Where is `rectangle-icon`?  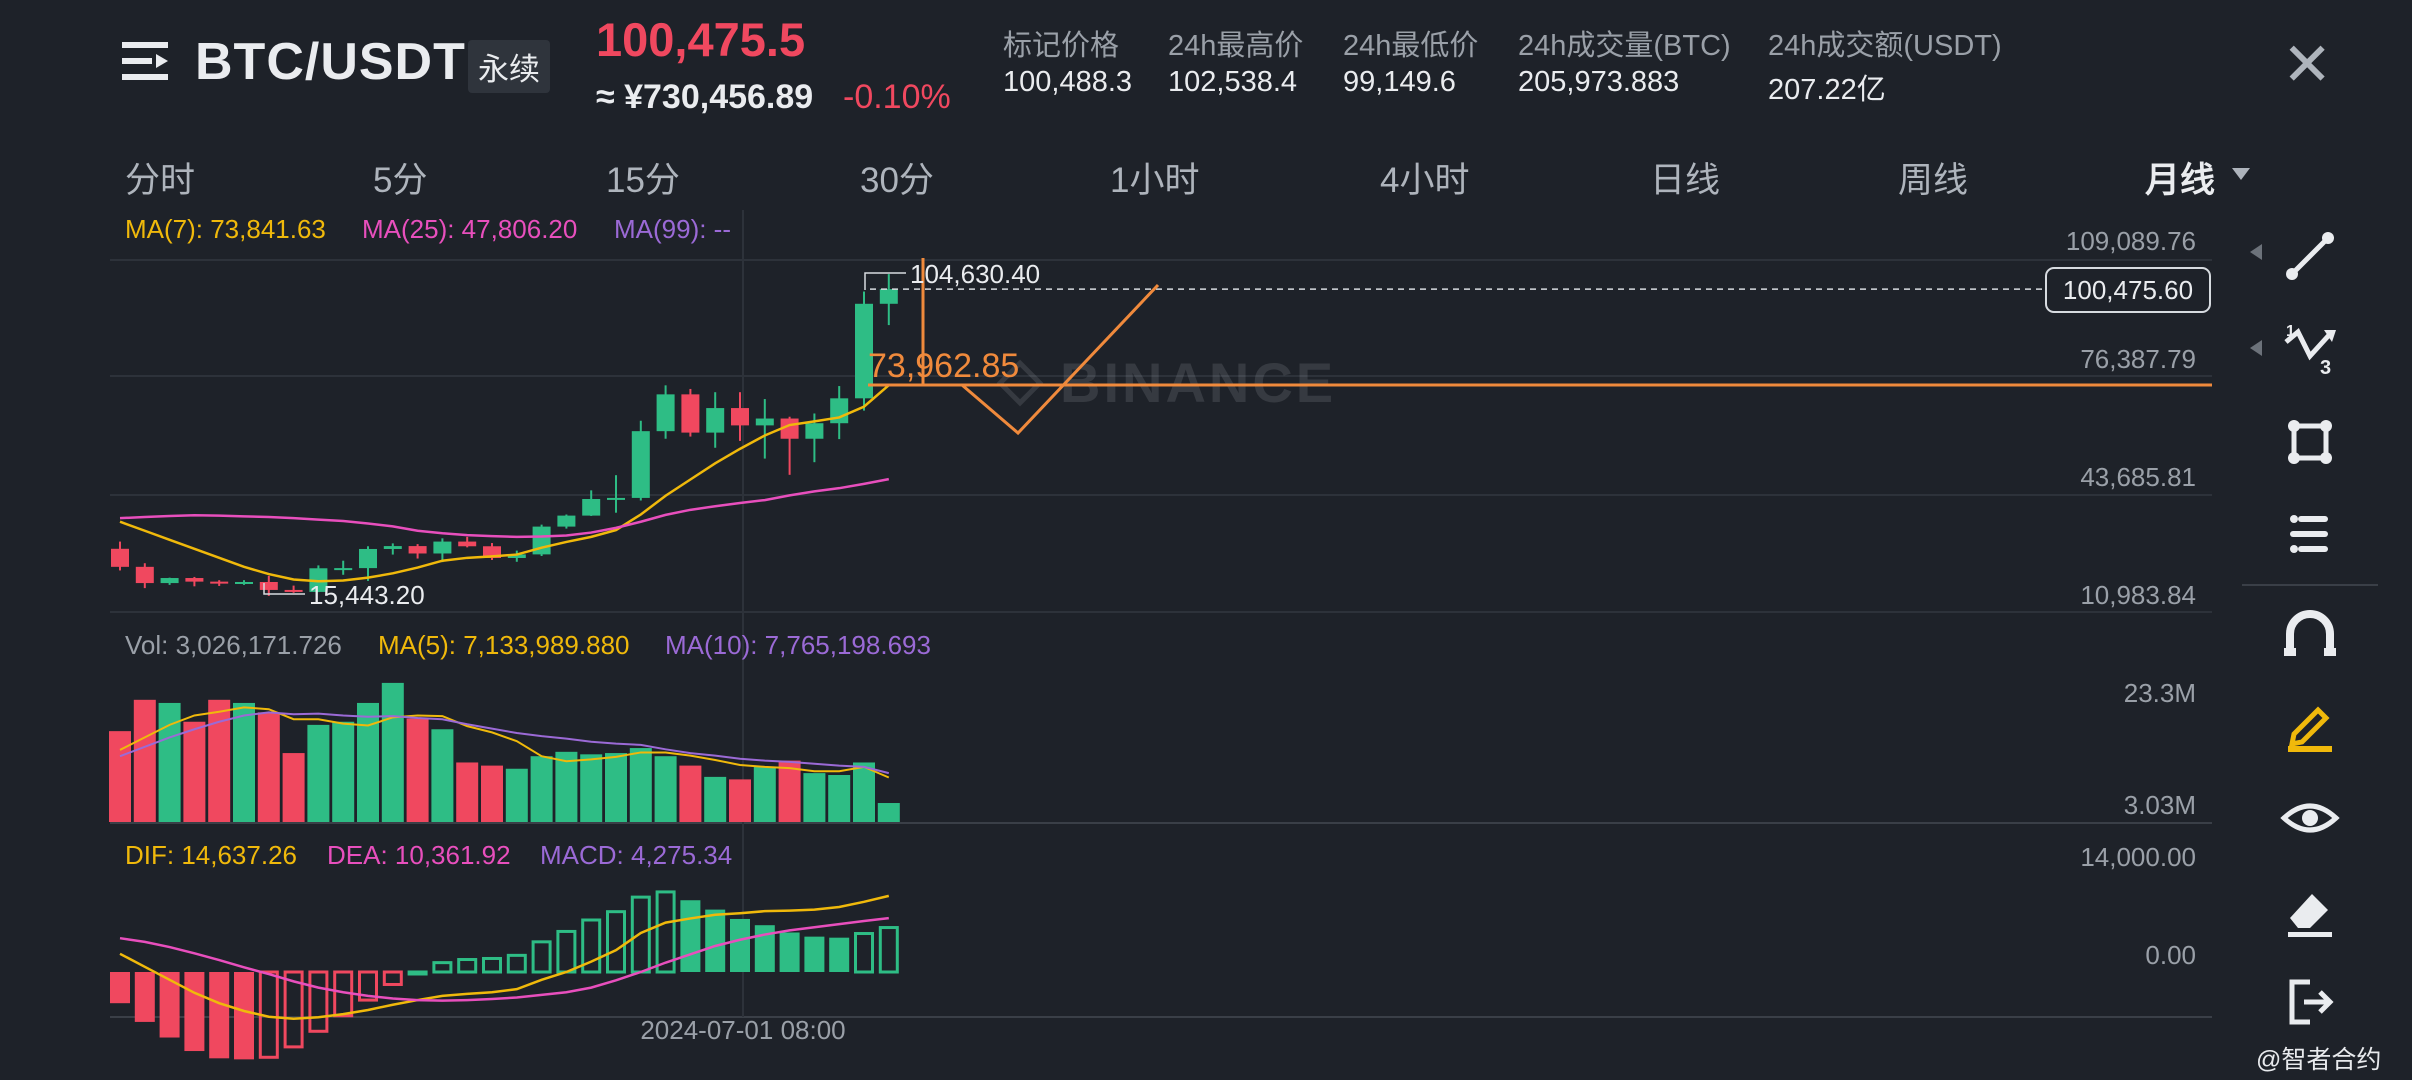 rectangle-icon is located at coordinates (2310, 442).